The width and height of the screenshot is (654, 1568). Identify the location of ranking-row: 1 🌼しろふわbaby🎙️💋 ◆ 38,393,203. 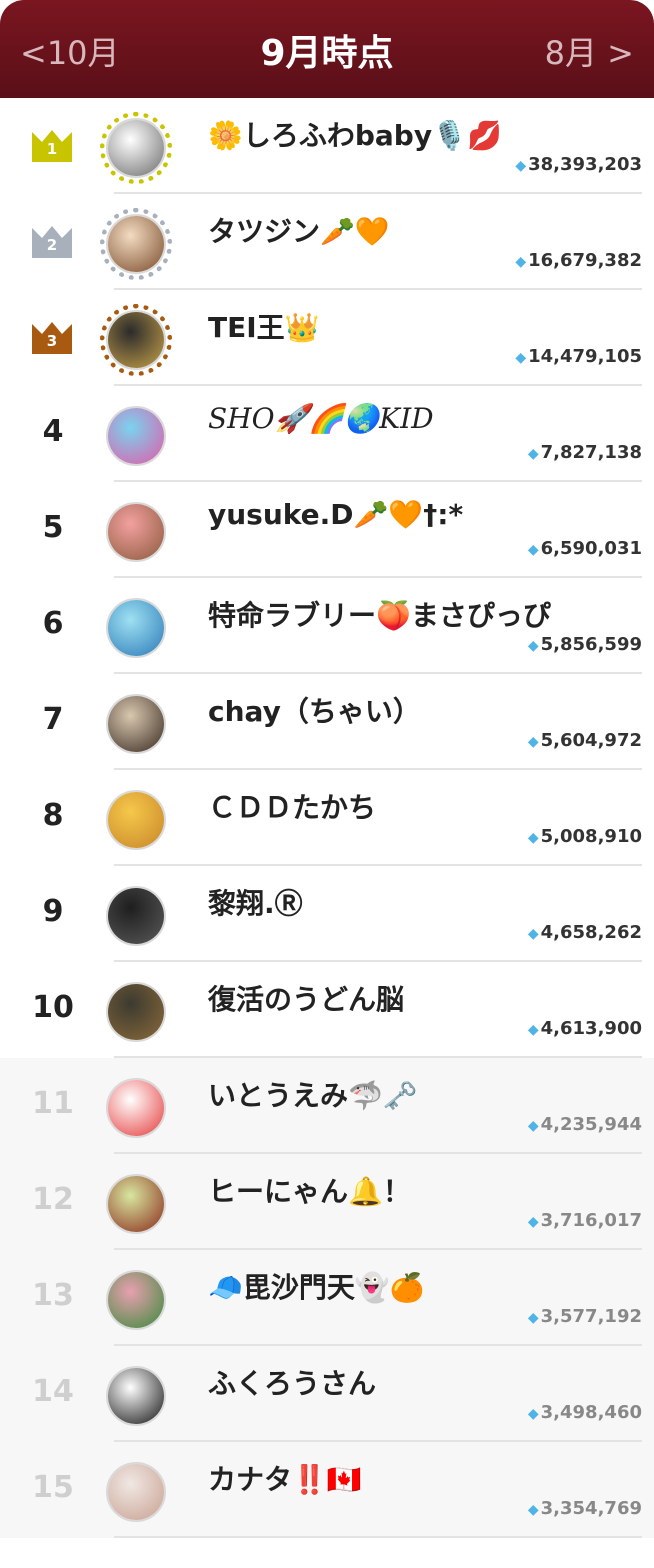
(327, 146).